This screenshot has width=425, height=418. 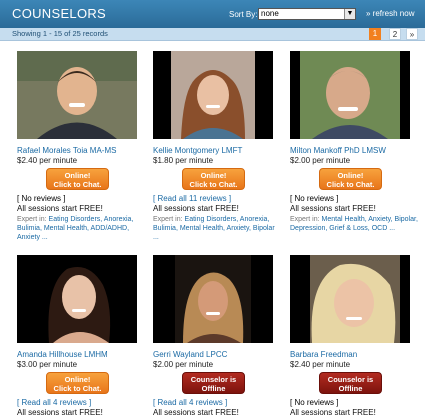 I want to click on sort-select-value: none, so click(x=270, y=13).